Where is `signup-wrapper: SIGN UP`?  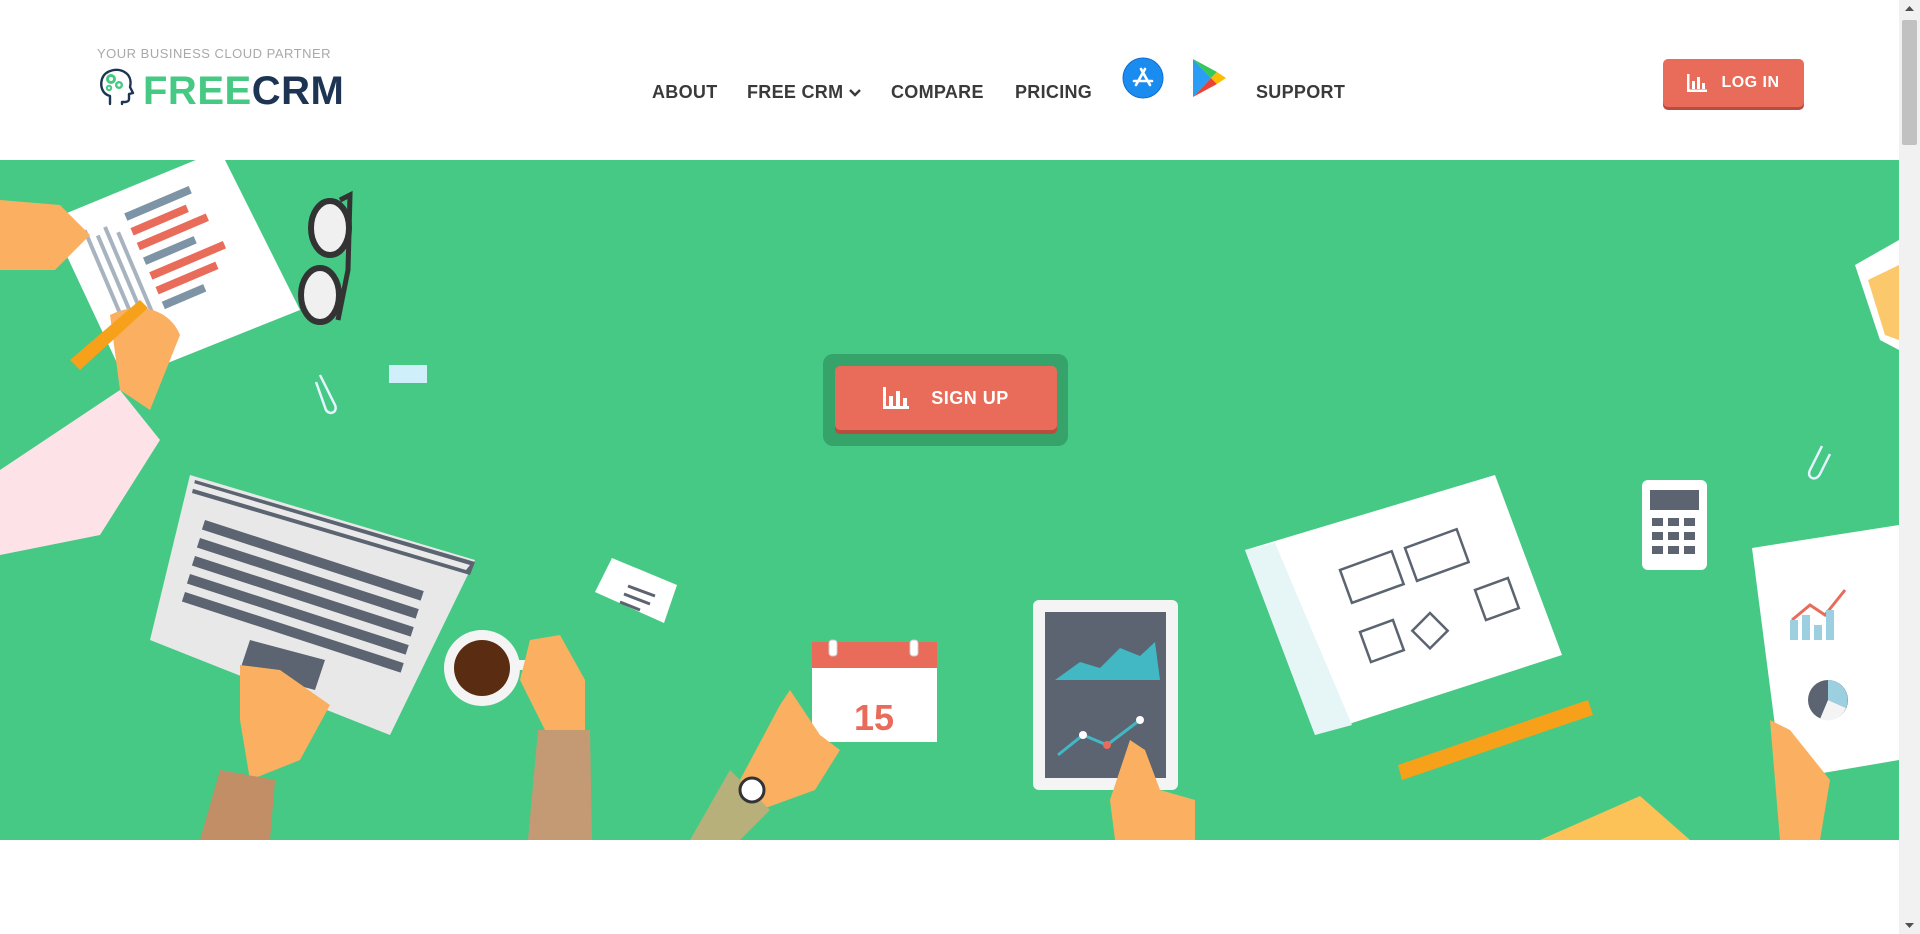
signup-wrapper: SIGN UP is located at coordinates (945, 400).